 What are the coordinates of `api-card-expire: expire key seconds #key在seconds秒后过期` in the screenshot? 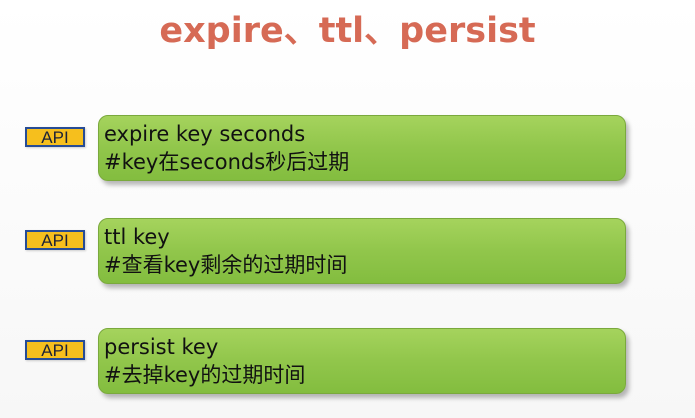 It's located at (362, 148).